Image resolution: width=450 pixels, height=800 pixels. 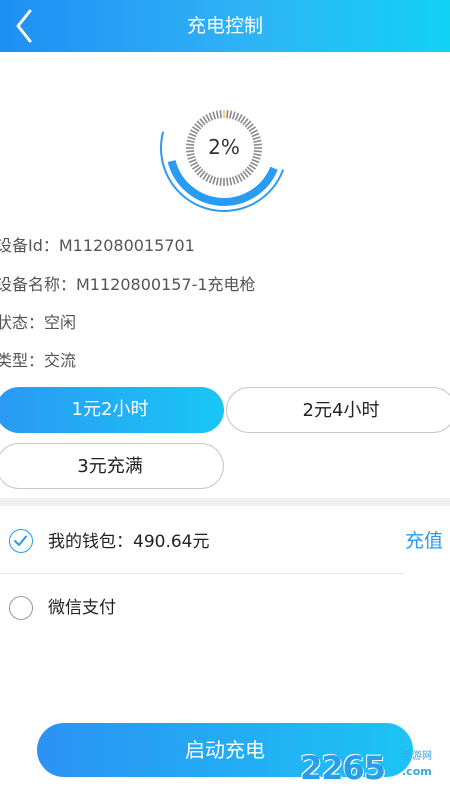 What do you see at coordinates (338, 410) in the screenshot?
I see `plan-option-2: 2元4小时` at bounding box center [338, 410].